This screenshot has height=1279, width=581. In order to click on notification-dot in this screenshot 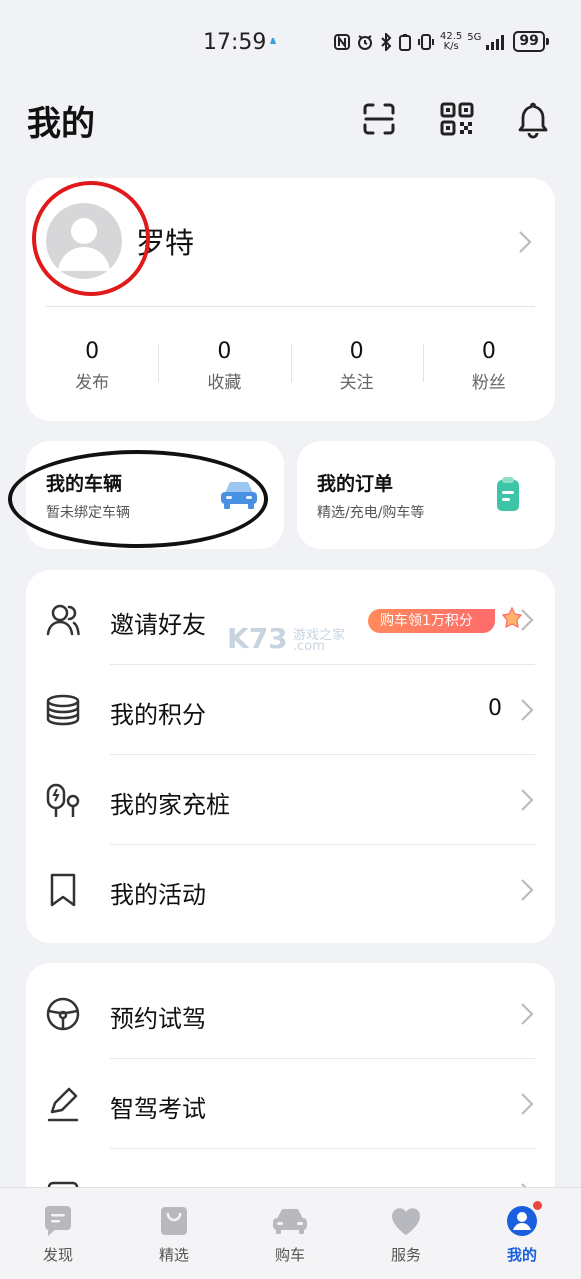, I will do `click(537, 1205)`.